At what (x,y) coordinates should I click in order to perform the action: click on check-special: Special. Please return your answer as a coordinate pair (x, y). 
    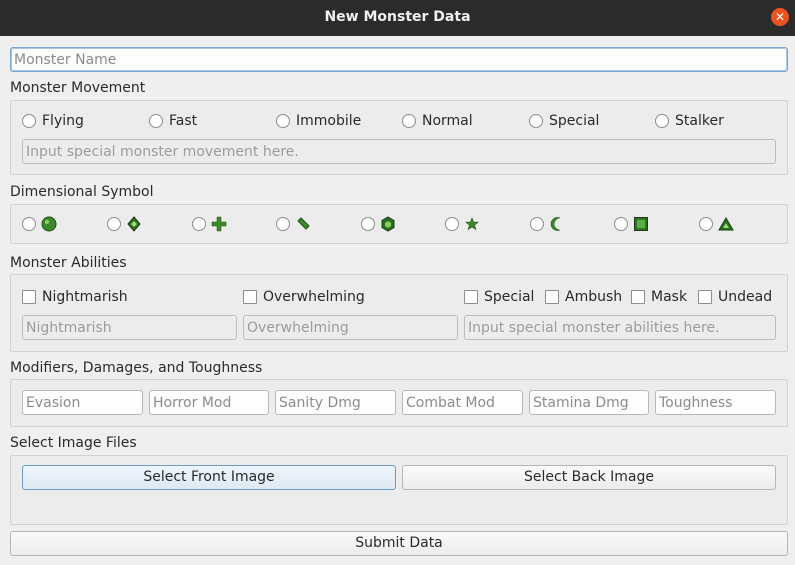
    Looking at the image, I should click on (499, 297).